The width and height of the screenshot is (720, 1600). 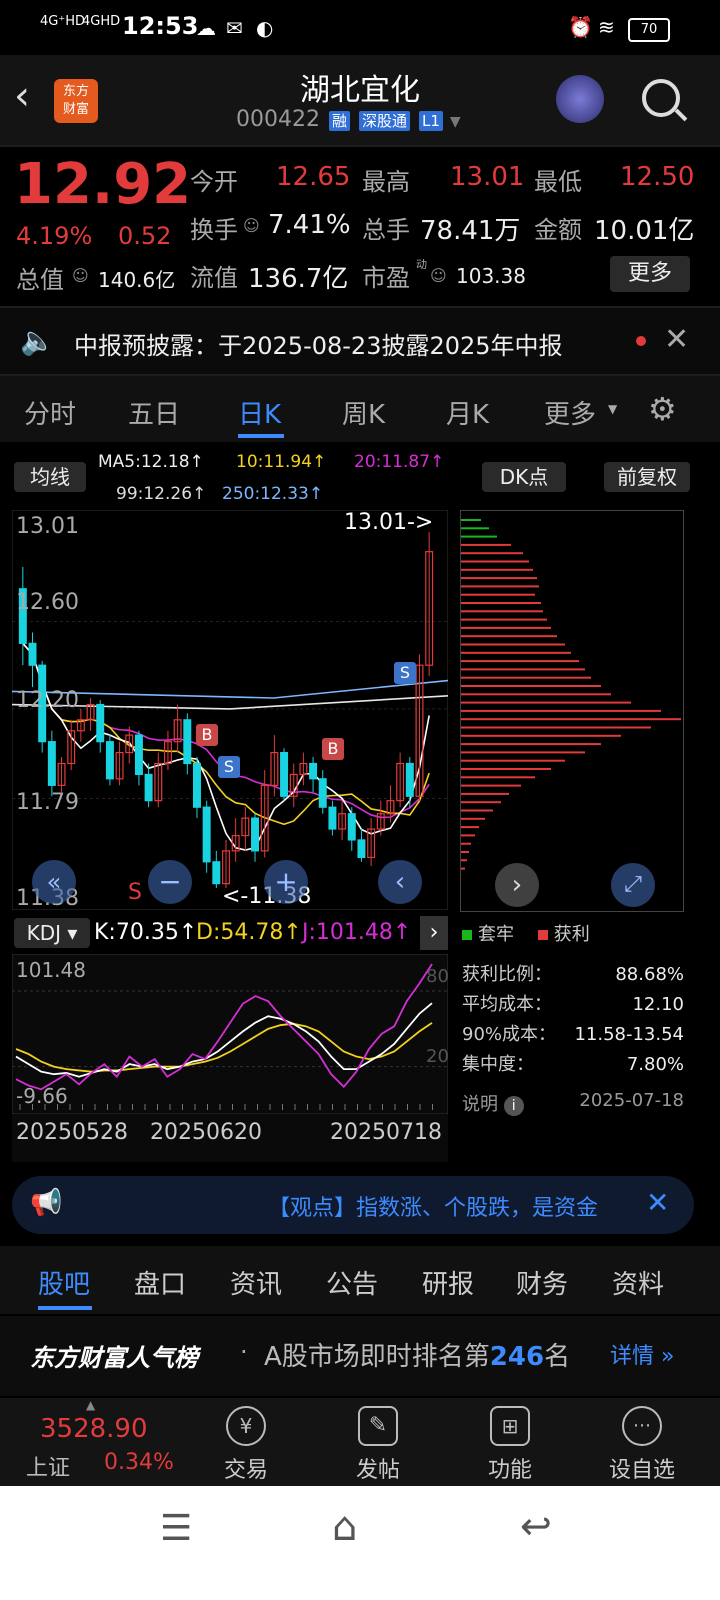 What do you see at coordinates (54, 236) in the screenshot?
I see `change-percent: 4.19%` at bounding box center [54, 236].